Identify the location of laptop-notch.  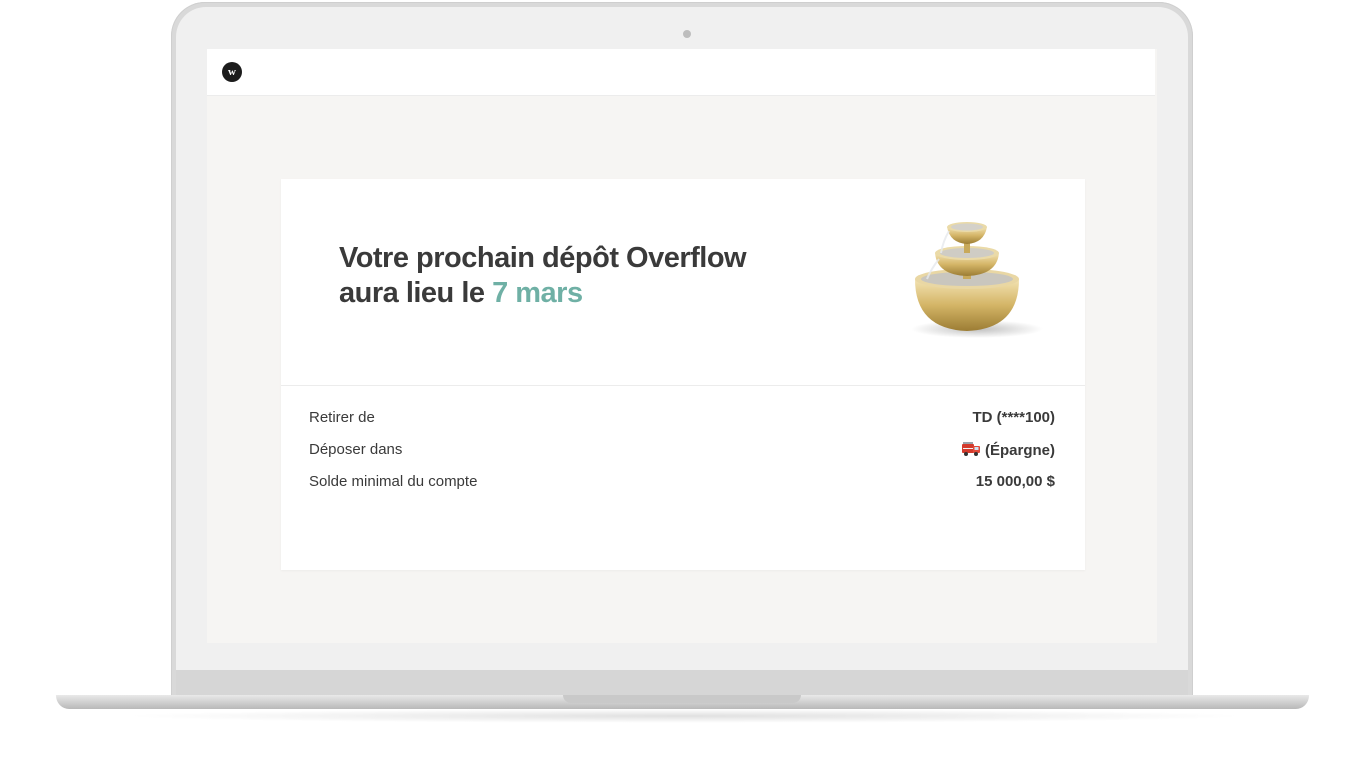
(682, 699).